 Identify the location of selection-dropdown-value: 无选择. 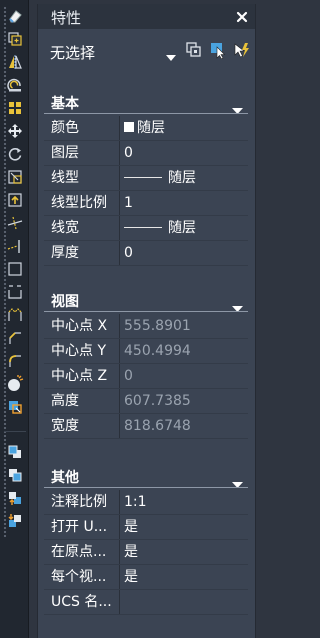
(73, 53).